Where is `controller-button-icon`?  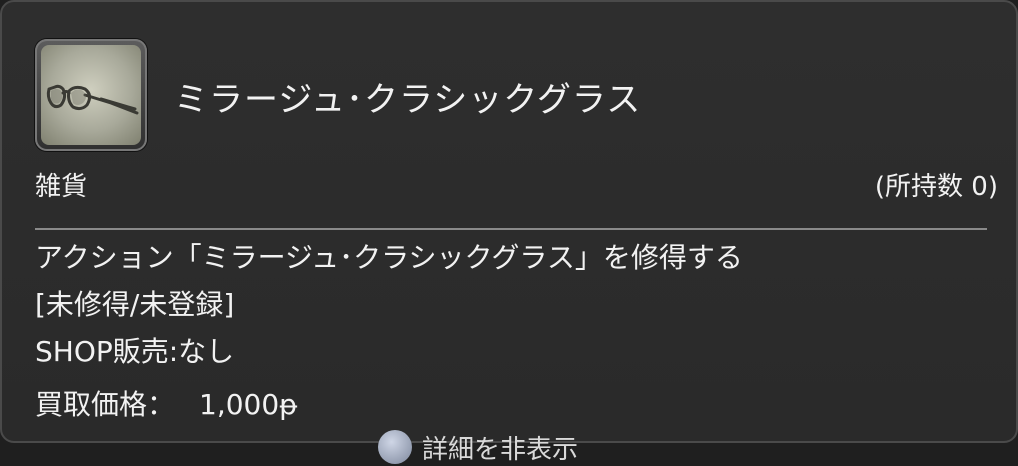 controller-button-icon is located at coordinates (395, 447).